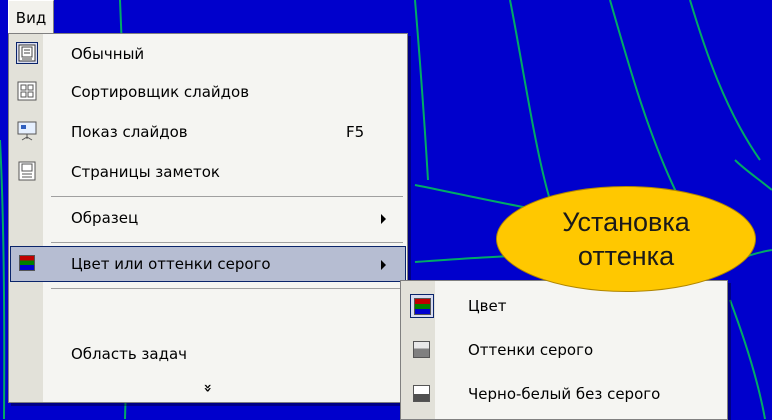 The image size is (772, 420). I want to click on menu-item-label: Область задач, so click(129, 354).